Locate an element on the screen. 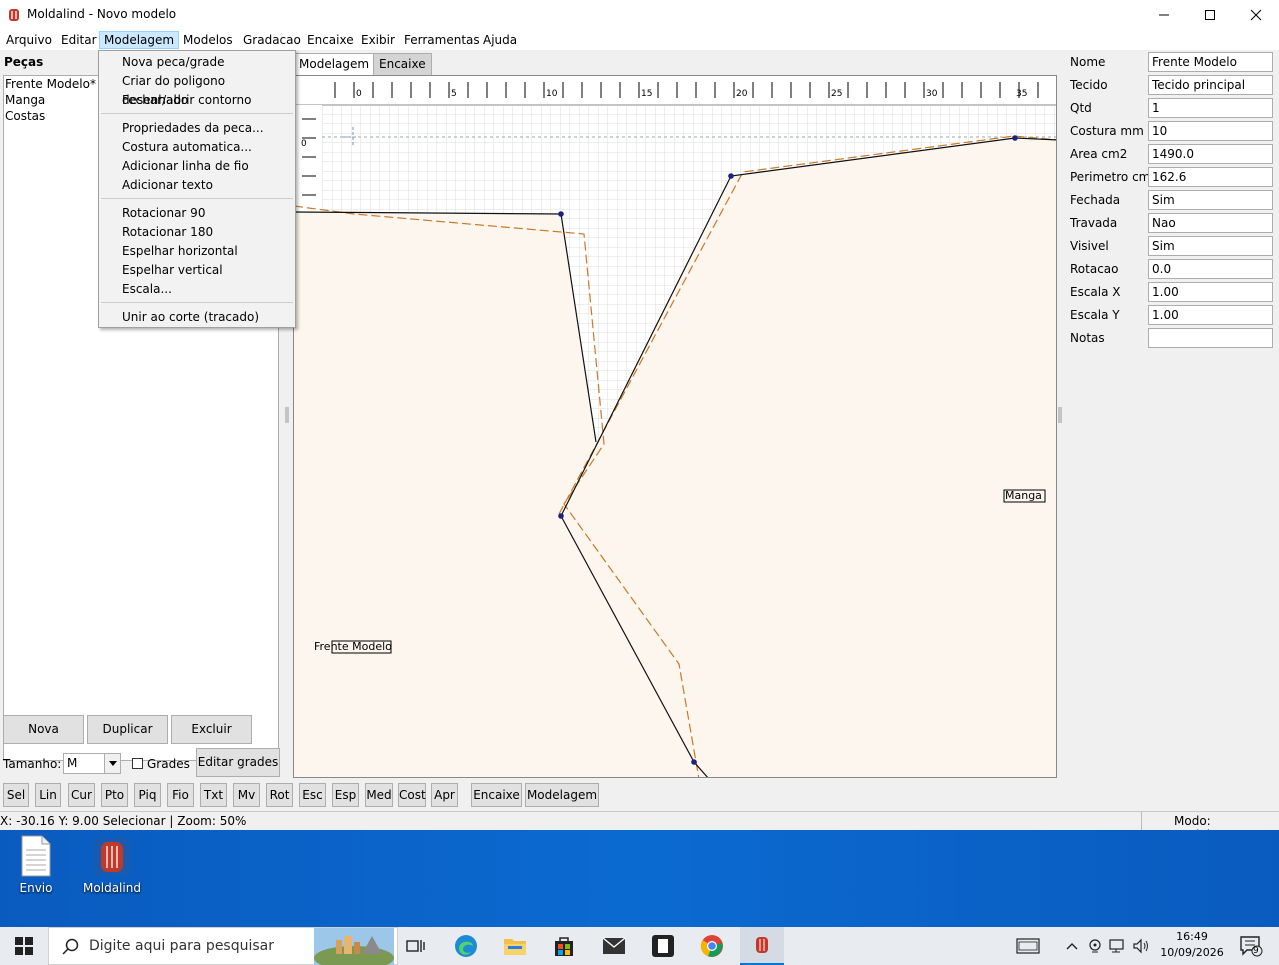  prop-input-costura: 10 is located at coordinates (1210, 131).